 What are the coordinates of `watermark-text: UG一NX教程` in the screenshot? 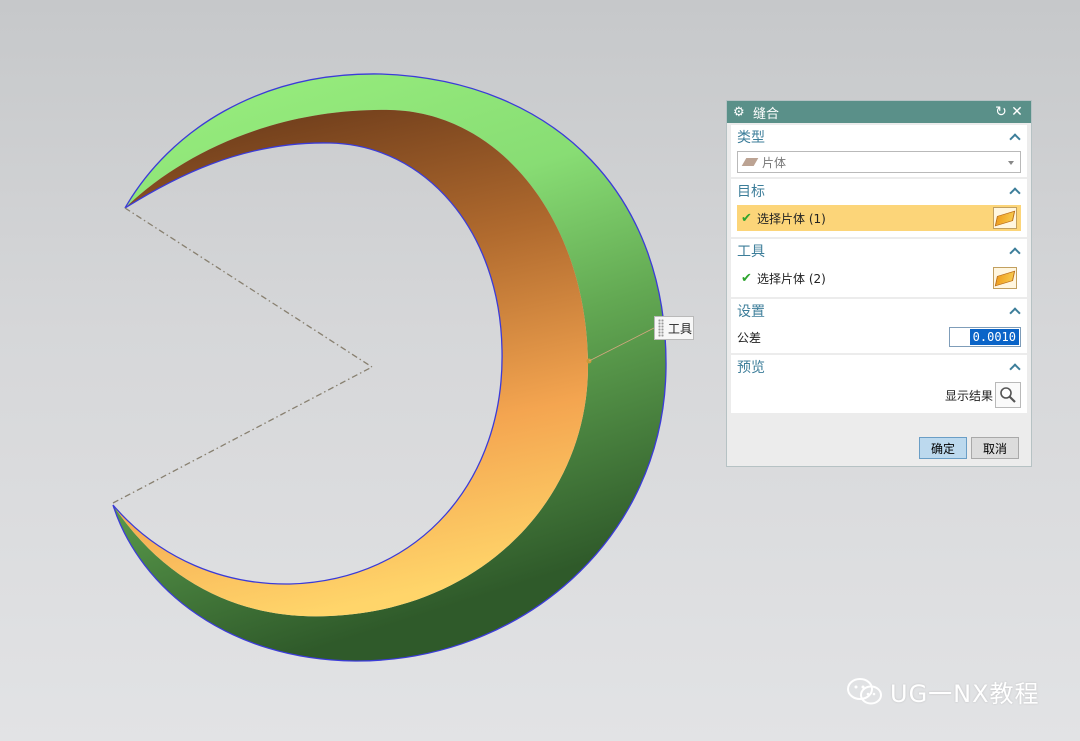 It's located at (965, 694).